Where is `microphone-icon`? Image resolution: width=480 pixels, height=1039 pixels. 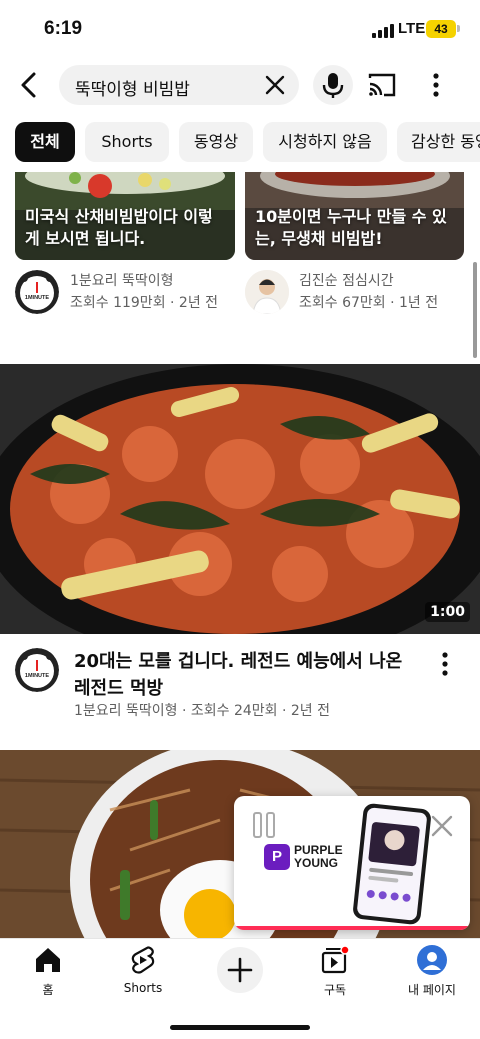 microphone-icon is located at coordinates (333, 85).